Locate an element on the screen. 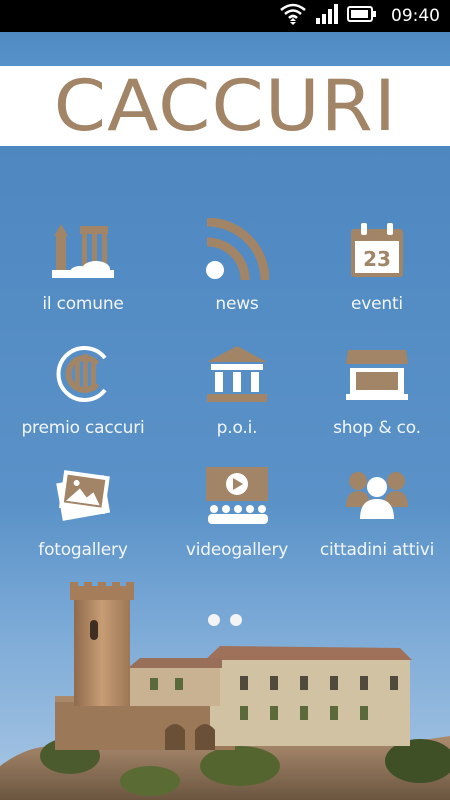 This screenshot has width=450, height=800. tile-label: news is located at coordinates (237, 304).